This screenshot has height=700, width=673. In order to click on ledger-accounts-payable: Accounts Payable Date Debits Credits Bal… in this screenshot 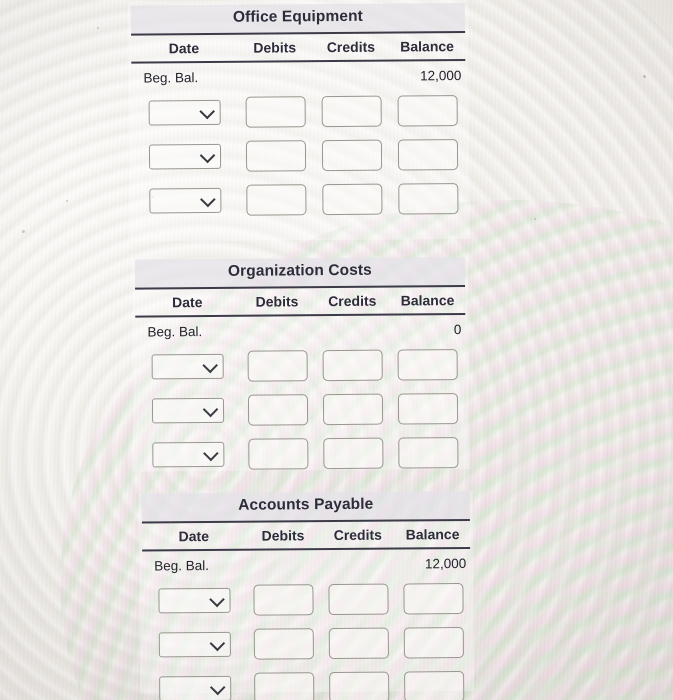, I will do `click(306, 595)`.